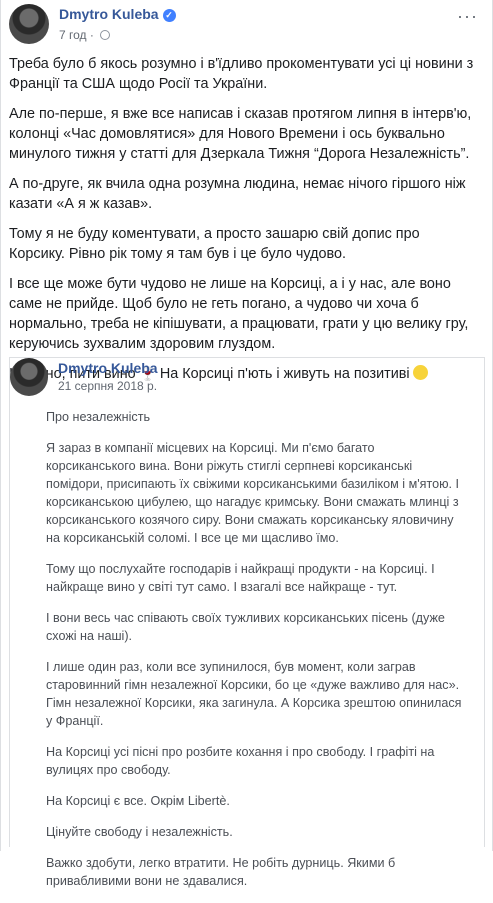 The image size is (493, 903). Describe the element at coordinates (467, 16) in the screenshot. I see `more-options-icon: ···` at that location.